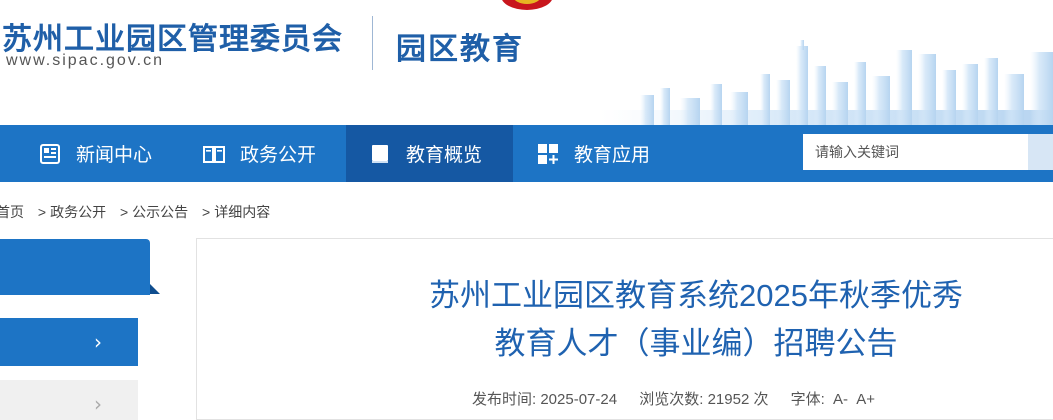 The image size is (1053, 420). I want to click on nav-label-gov-affairs: 政务公开, so click(278, 155).